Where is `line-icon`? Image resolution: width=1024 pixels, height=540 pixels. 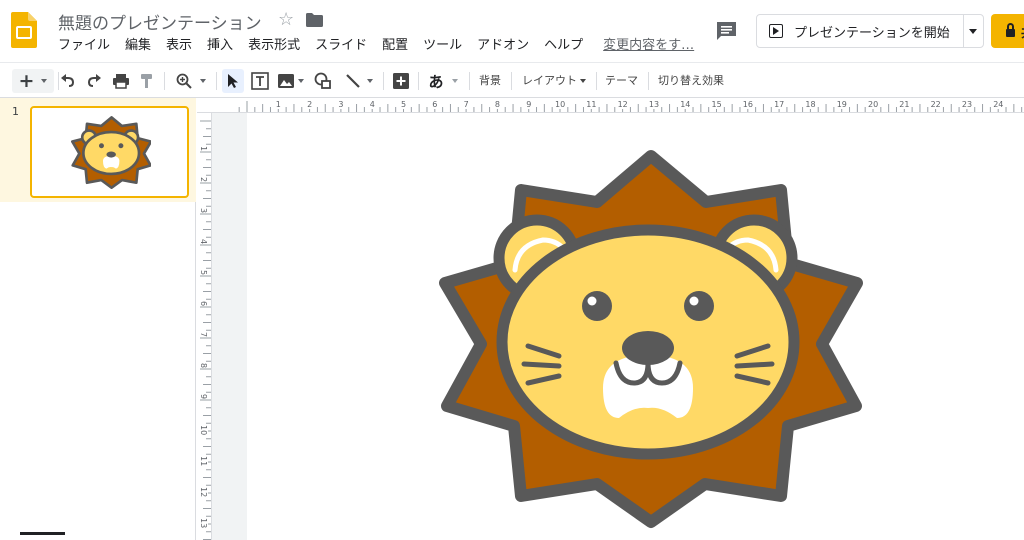
line-icon is located at coordinates (352, 81).